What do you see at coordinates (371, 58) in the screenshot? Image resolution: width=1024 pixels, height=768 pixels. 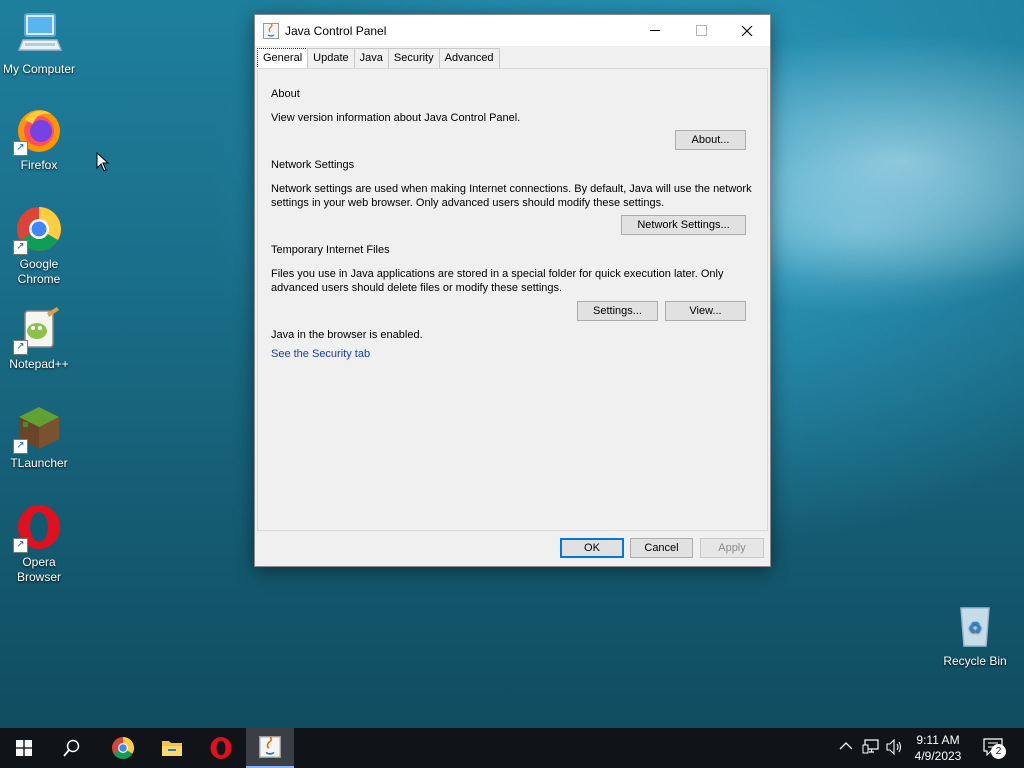 I see `tab-java: Java` at bounding box center [371, 58].